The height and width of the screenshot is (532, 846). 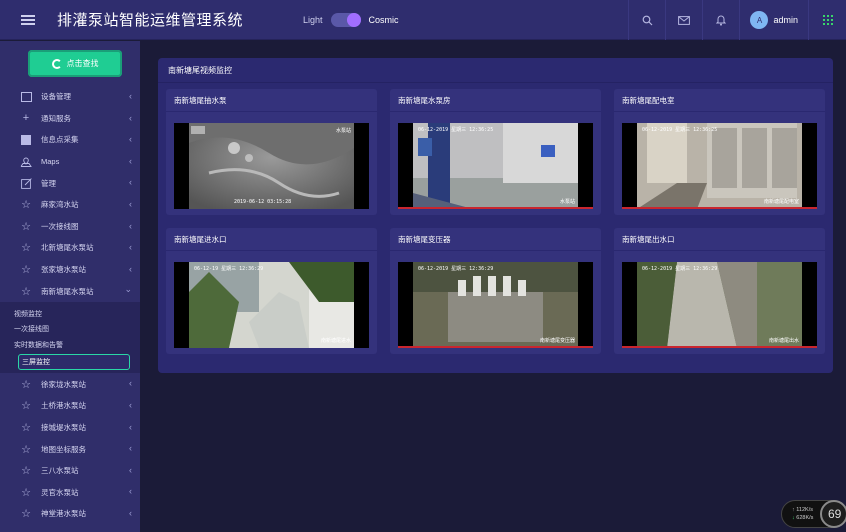 I want to click on camera-label: 南新塘尾出水, so click(x=783, y=341).